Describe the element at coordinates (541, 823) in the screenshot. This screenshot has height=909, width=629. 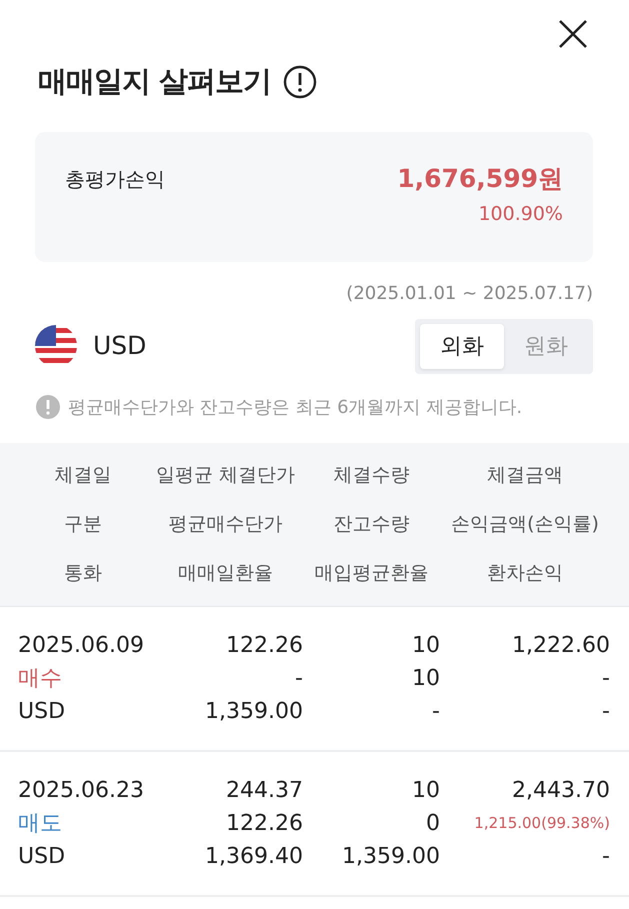
I see `table-cell-text: 1,215.00(99.38%)` at that location.